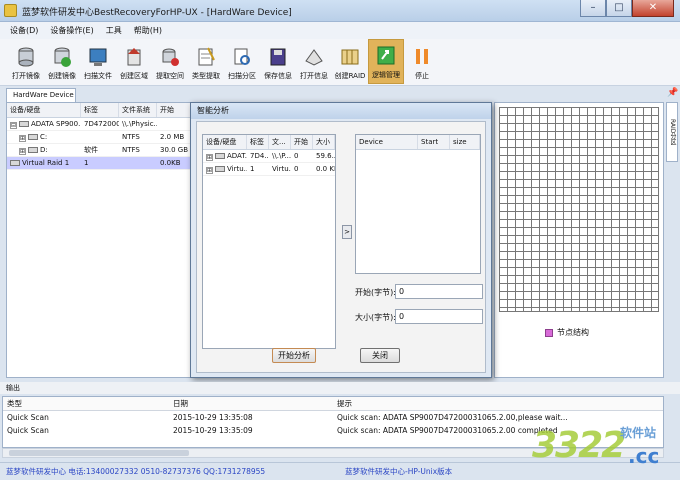  Describe the element at coordinates (324, 142) in the screenshot. I see `col-size: 大小` at that location.